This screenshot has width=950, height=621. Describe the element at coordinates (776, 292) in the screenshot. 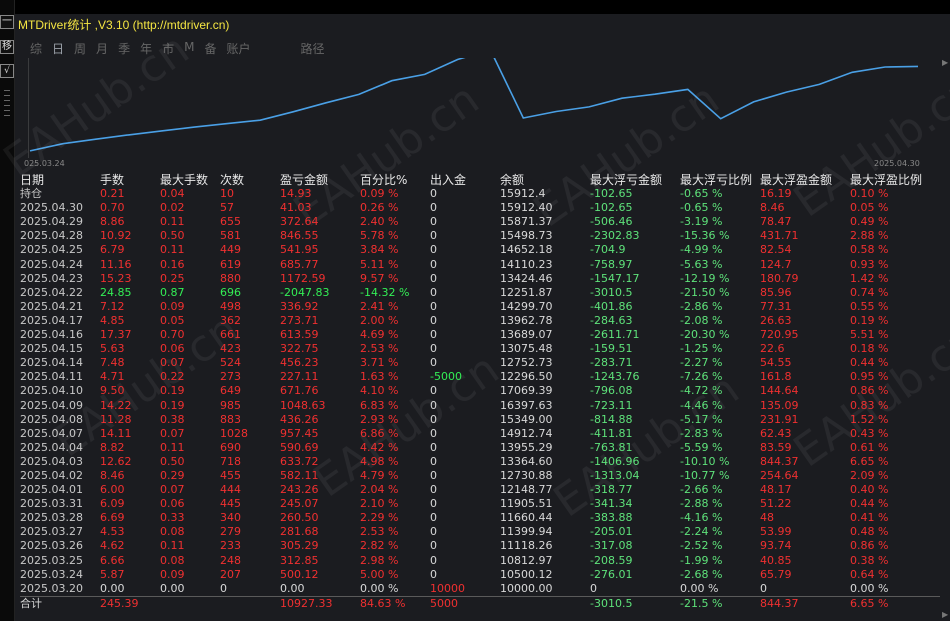

I see `table-cell: 85.96` at that location.